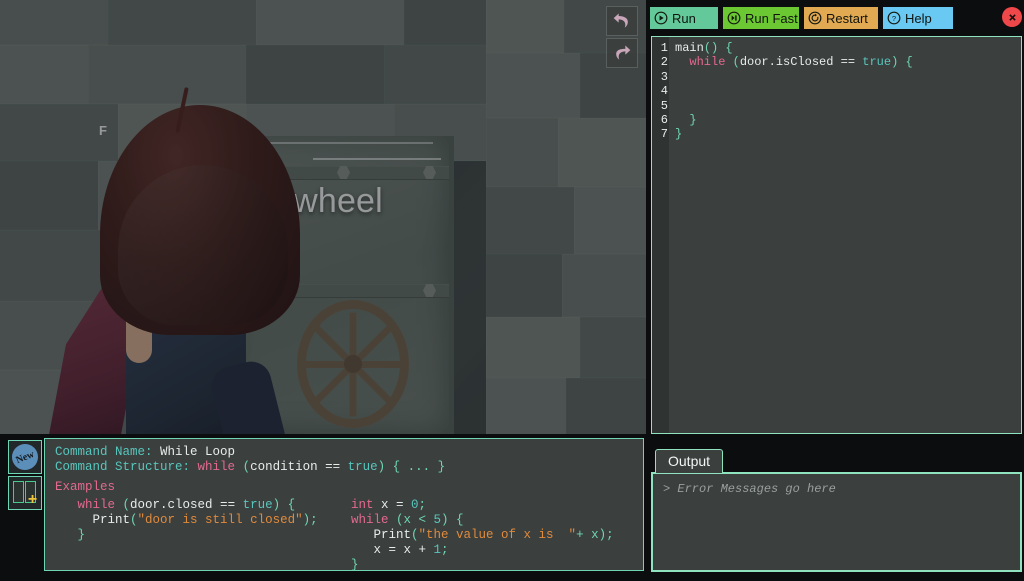 This screenshot has height=581, width=1024. What do you see at coordinates (85, 487) in the screenshot?
I see `examples-heading: Examples` at bounding box center [85, 487].